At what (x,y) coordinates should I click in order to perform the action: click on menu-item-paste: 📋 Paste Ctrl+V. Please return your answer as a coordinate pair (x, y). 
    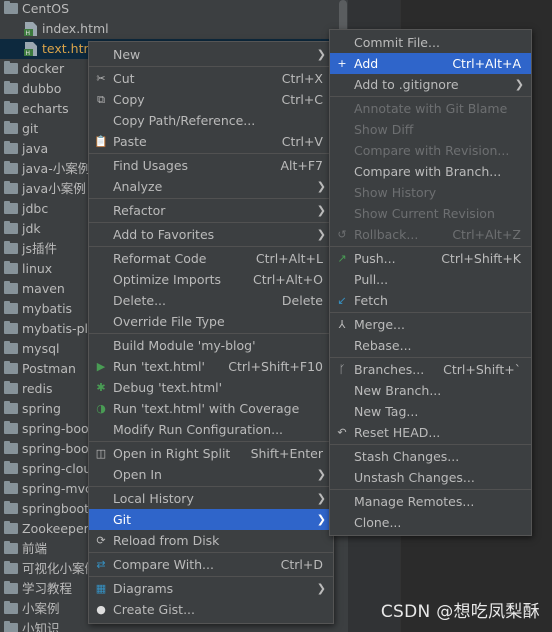
    Looking at the image, I should click on (211, 141).